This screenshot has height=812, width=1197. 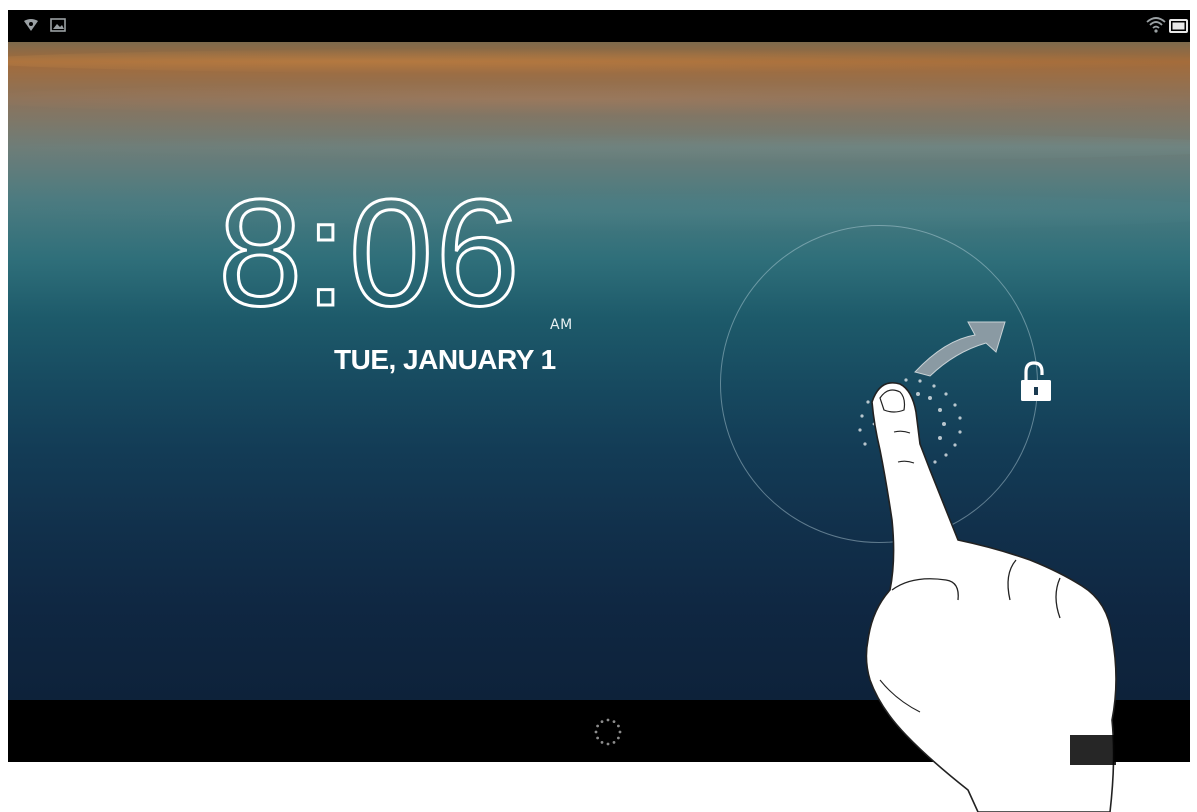 What do you see at coordinates (608, 732) in the screenshot?
I see `loading-spinner-icon` at bounding box center [608, 732].